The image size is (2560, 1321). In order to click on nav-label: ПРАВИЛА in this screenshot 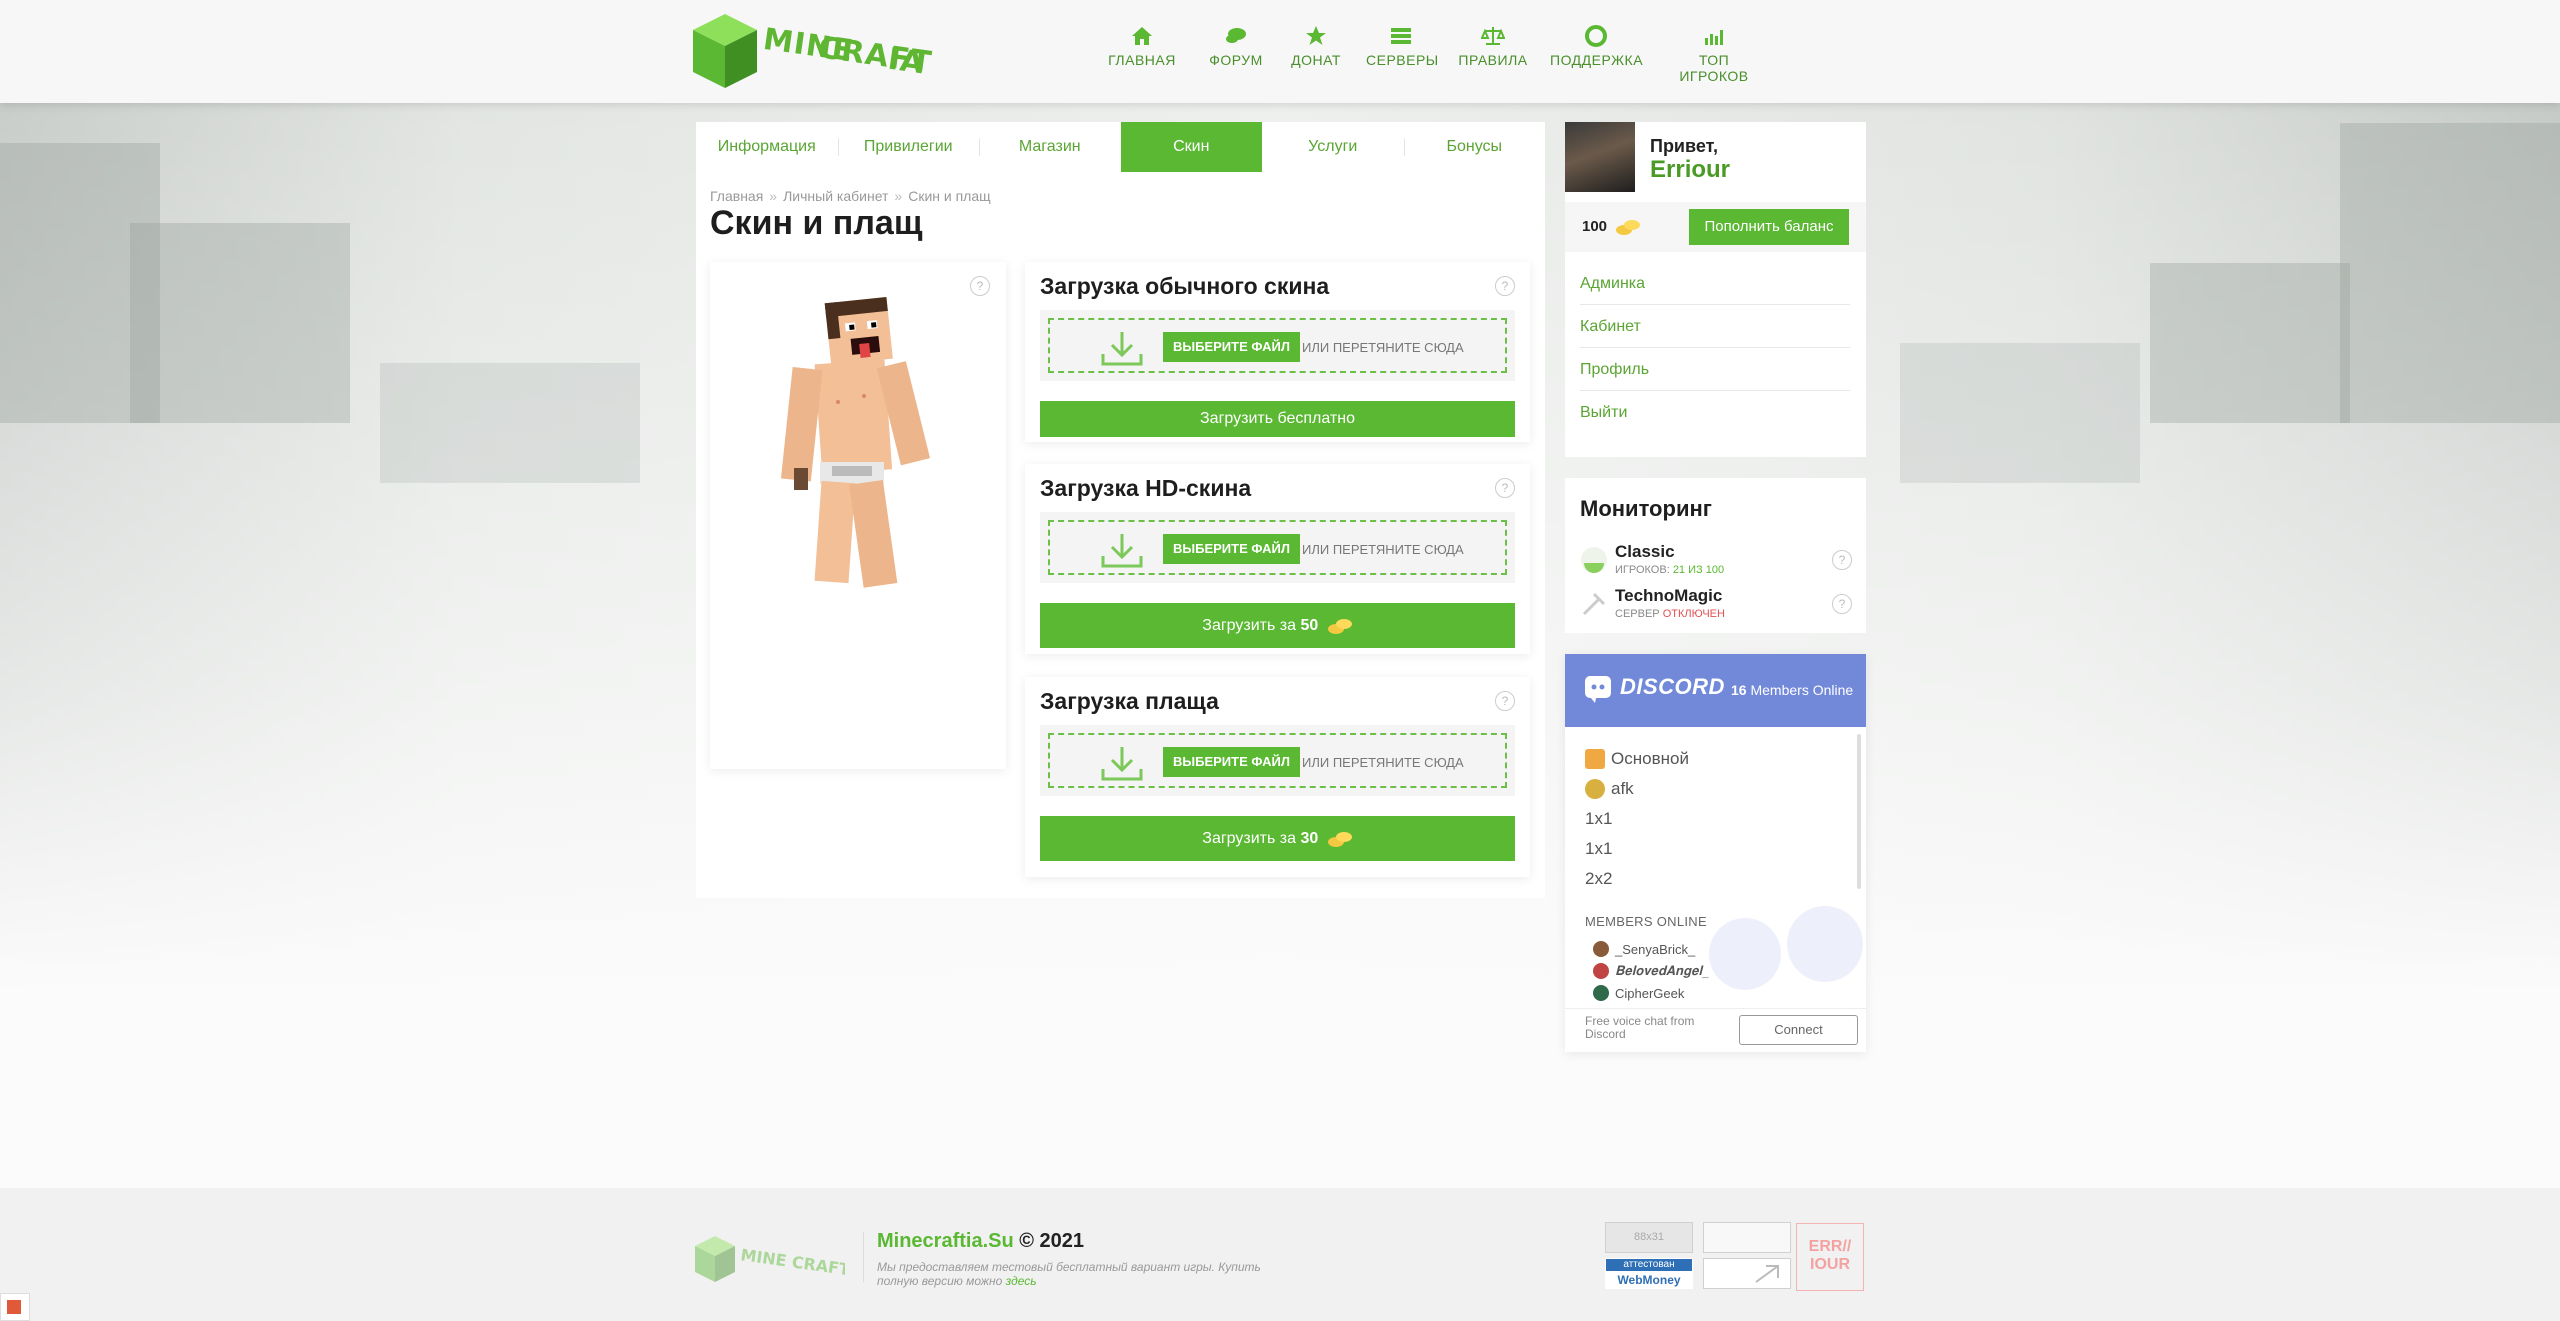, I will do `click(1493, 60)`.